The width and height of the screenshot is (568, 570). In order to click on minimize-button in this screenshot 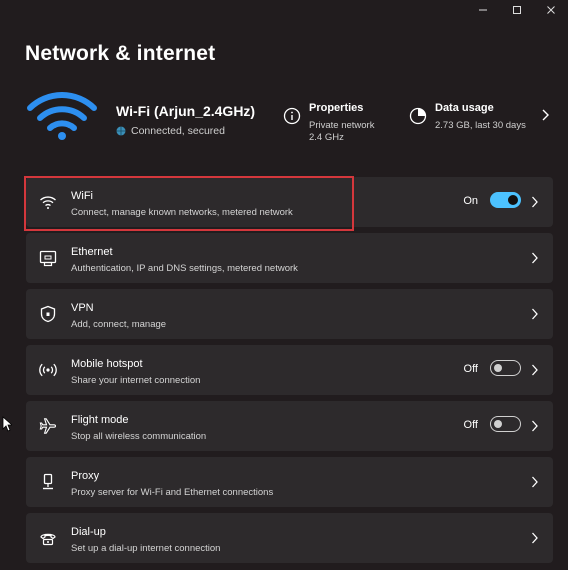, I will do `click(483, 10)`.